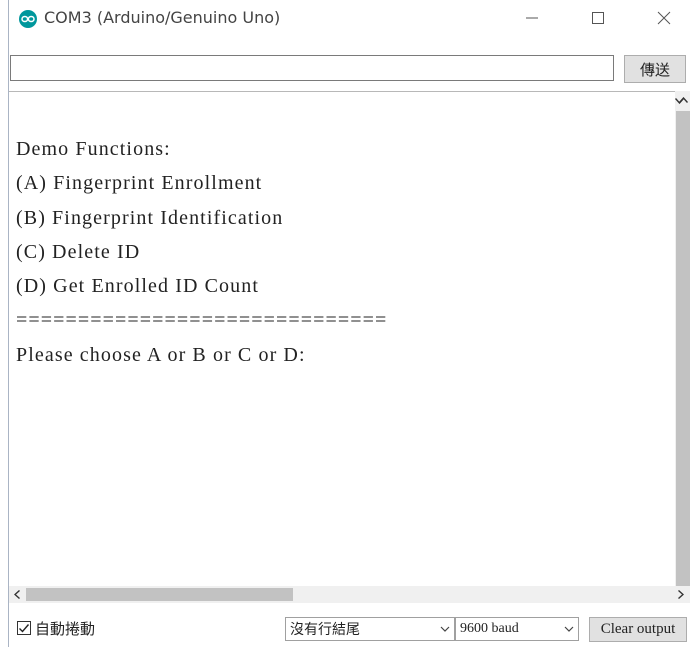 This screenshot has height=647, width=690. Describe the element at coordinates (139, 183) in the screenshot. I see `output-line: (A) Fingerprint Enrollment` at that location.